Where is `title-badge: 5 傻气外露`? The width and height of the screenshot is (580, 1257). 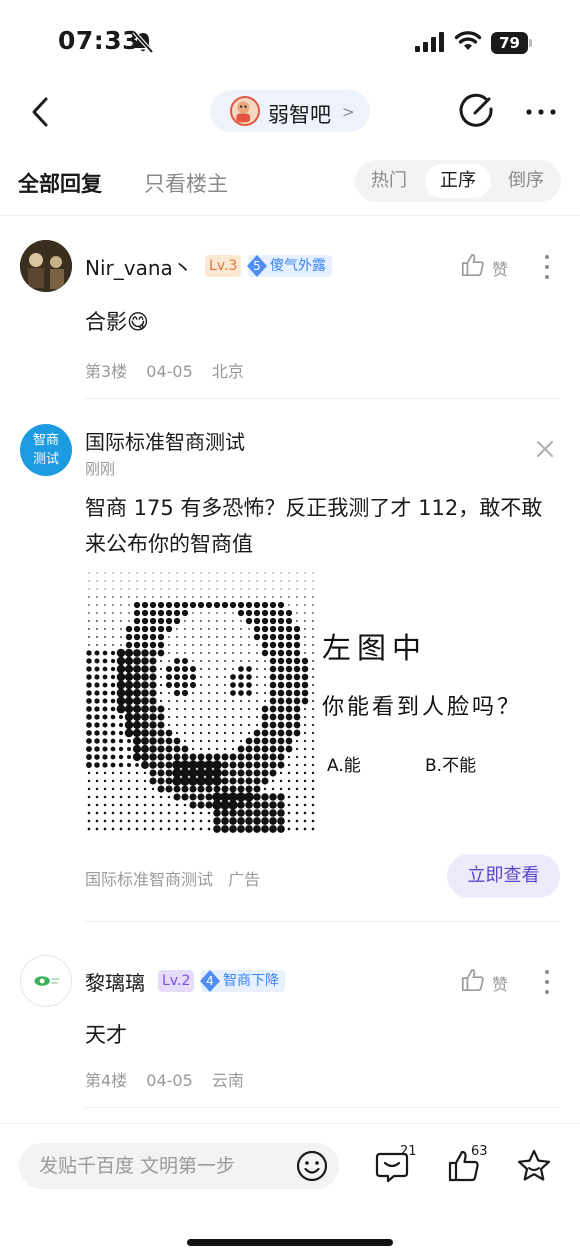
title-badge: 5 傻气外露 is located at coordinates (289, 266).